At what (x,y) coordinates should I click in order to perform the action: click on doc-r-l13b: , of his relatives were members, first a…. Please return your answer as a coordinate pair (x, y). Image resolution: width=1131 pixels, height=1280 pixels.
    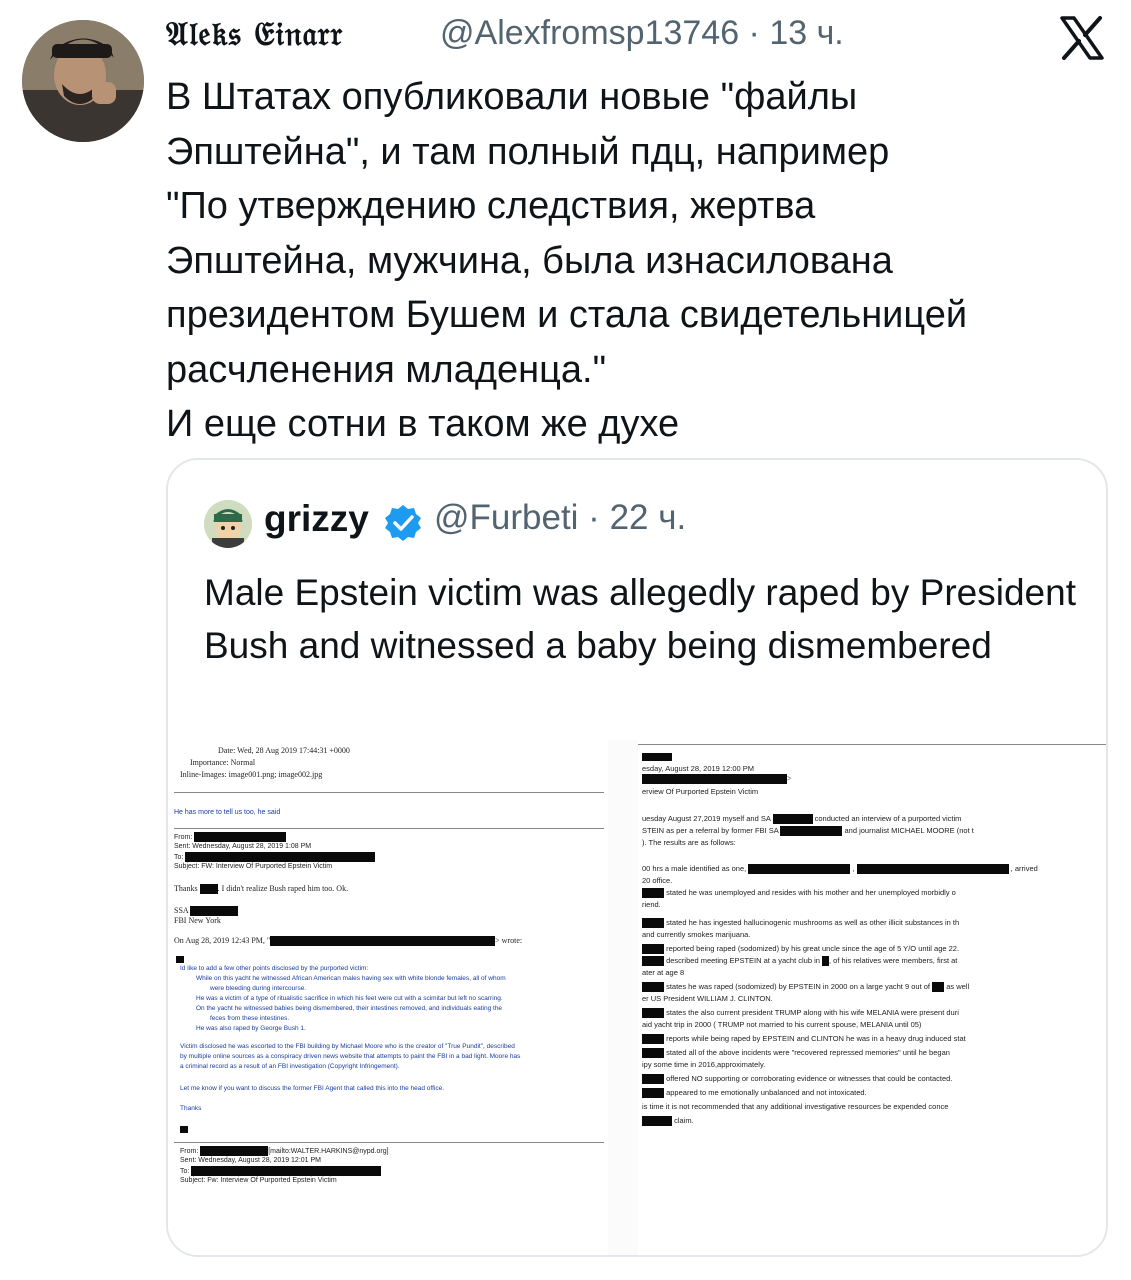
    Looking at the image, I should click on (893, 960).